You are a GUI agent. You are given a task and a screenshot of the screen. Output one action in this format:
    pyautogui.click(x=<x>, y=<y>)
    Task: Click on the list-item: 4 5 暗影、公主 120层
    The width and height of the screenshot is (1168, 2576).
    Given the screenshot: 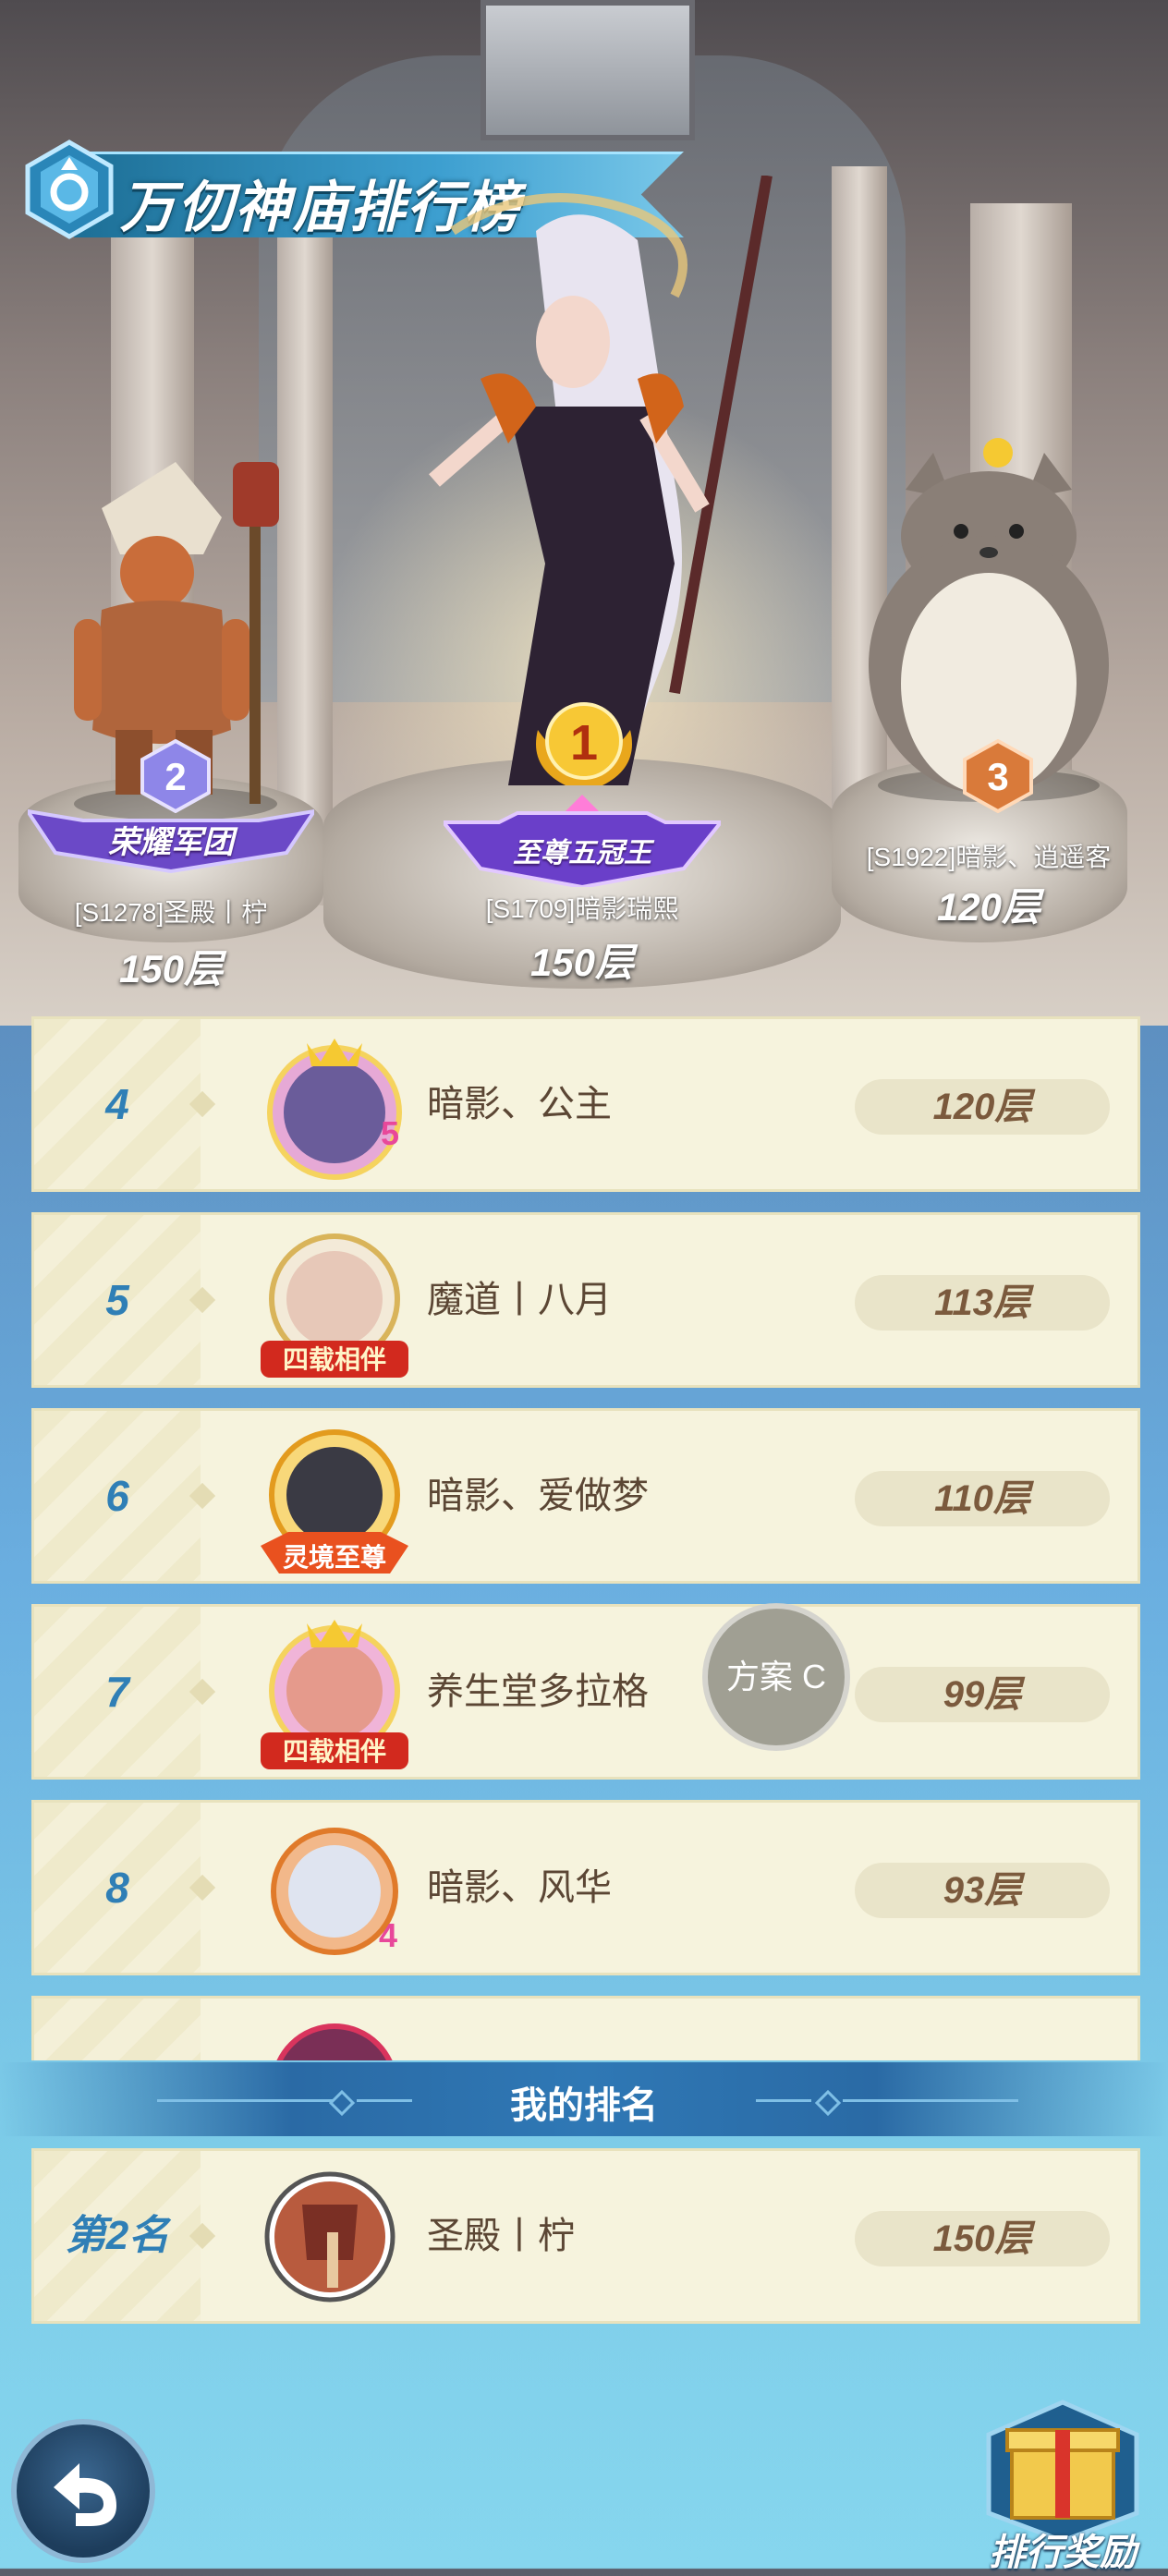 What is the action you would take?
    pyautogui.click(x=585, y=1104)
    